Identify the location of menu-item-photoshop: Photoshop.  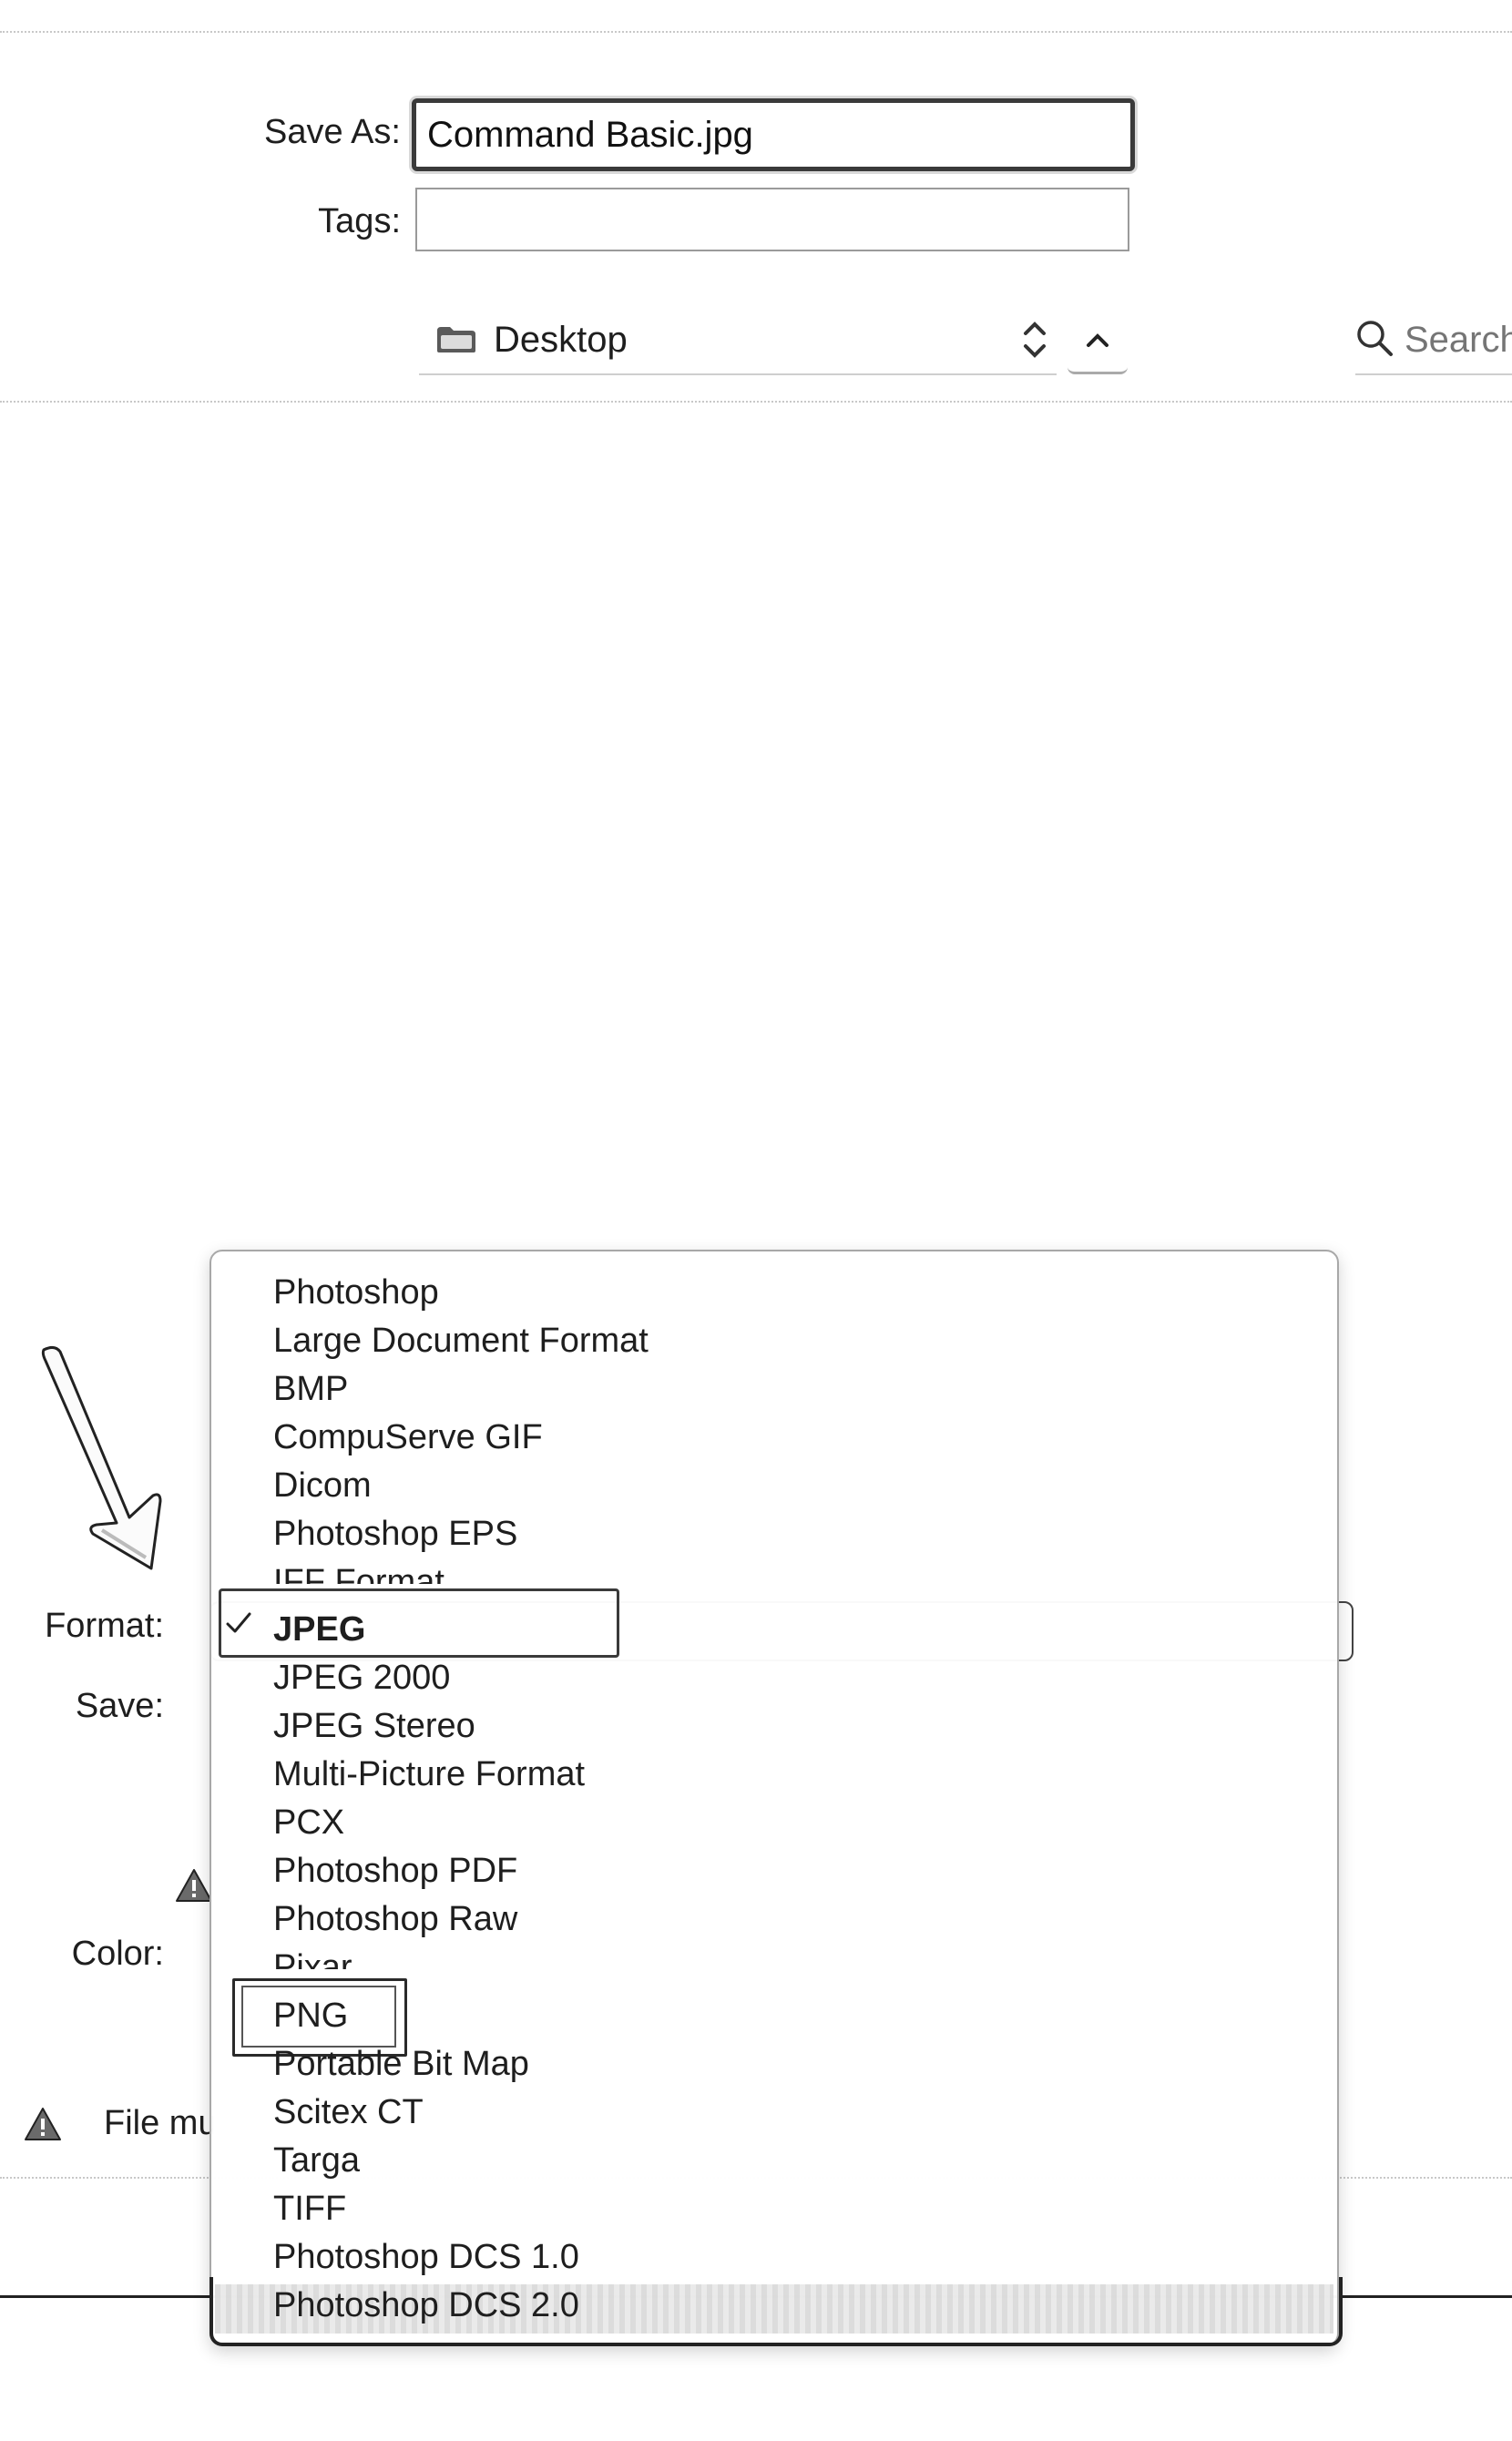
(356, 1292).